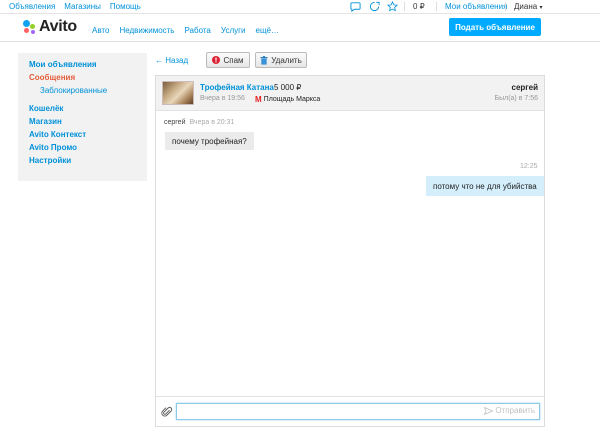 Image resolution: width=600 pixels, height=448 pixels. What do you see at coordinates (88, 162) in the screenshot?
I see `sidebar-item-settings: Настройки` at bounding box center [88, 162].